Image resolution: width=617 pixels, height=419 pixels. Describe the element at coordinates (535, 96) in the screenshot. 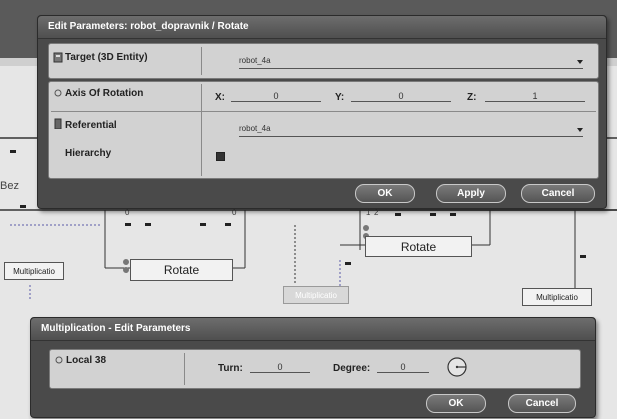

I see `axis-z-input: 1` at that location.